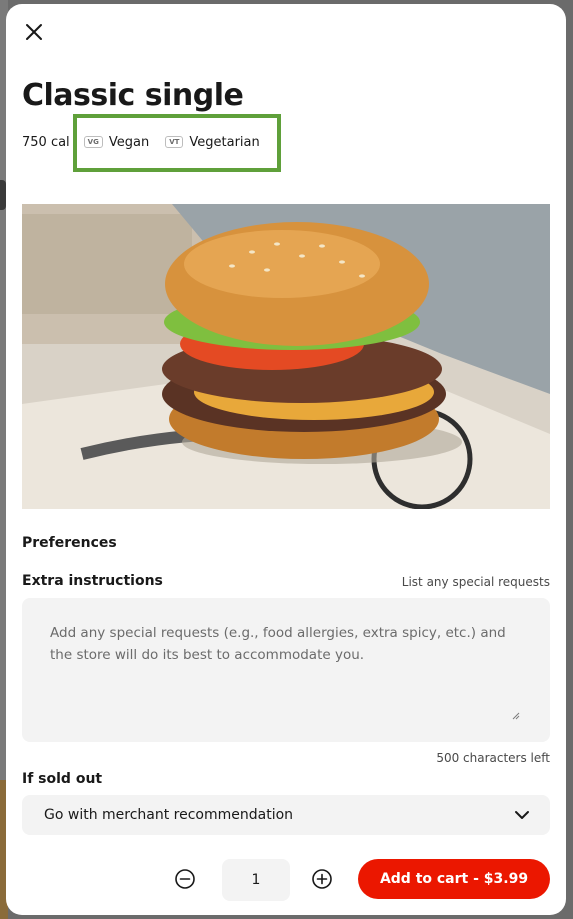 This screenshot has width=573, height=919. I want to click on cart-footer: Add to cart - $3.99, so click(286, 879).